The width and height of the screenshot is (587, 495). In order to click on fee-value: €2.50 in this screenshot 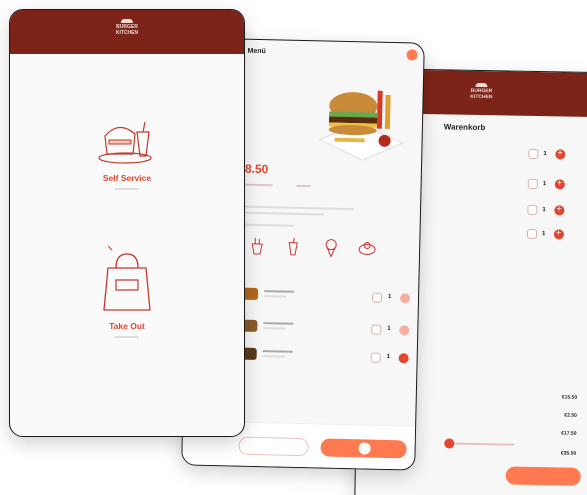, I will do `click(570, 415)`.